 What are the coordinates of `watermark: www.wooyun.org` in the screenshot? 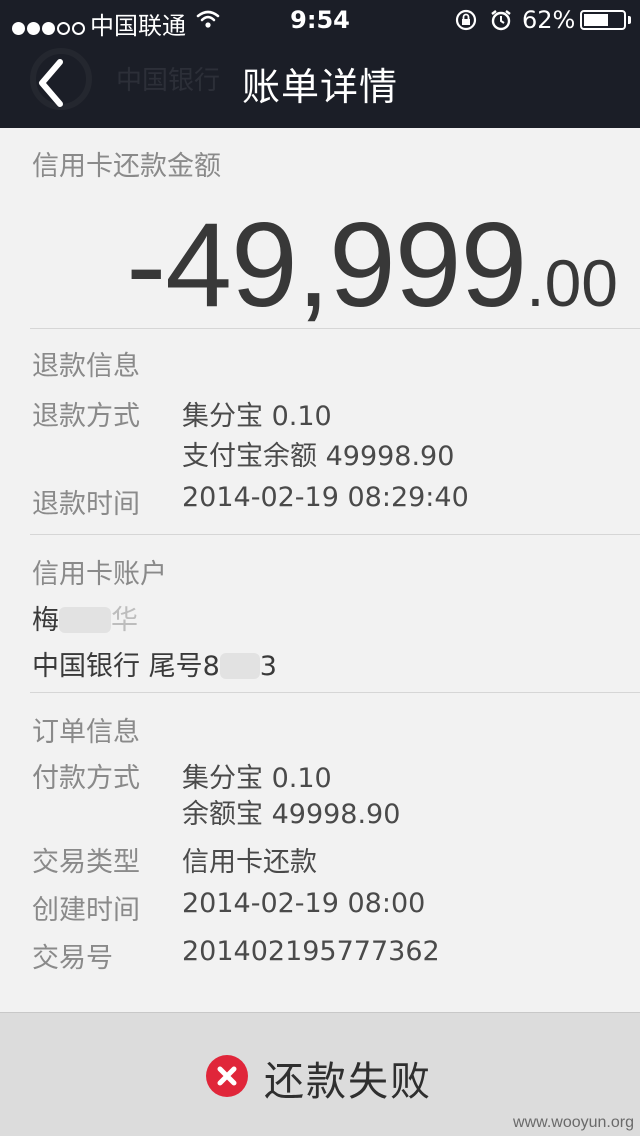 It's located at (573, 1122).